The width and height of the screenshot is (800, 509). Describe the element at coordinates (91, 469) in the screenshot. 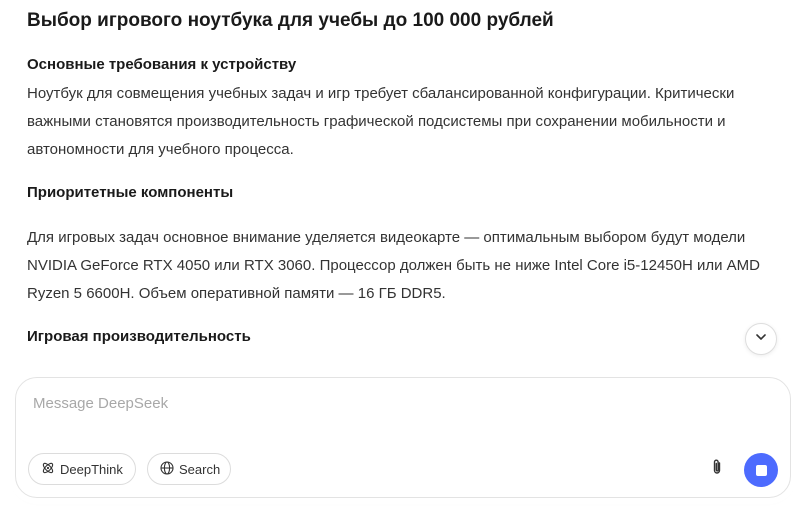

I see `deepthink-label: DeepThink` at that location.